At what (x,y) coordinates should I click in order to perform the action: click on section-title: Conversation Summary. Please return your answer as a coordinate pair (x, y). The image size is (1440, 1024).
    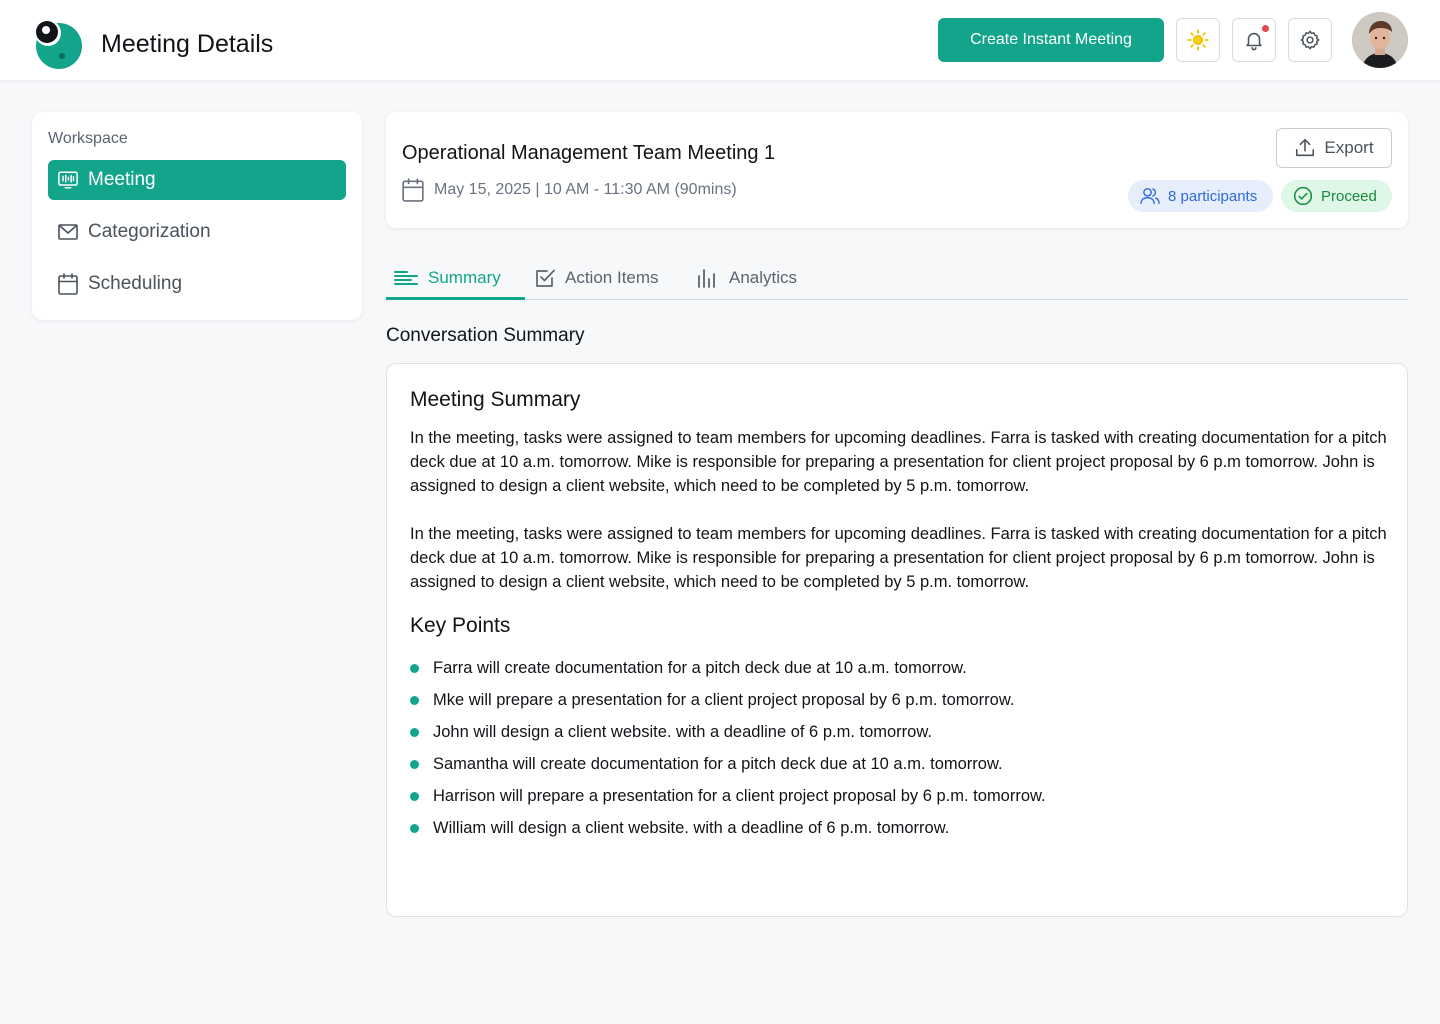
    Looking at the image, I should click on (485, 335).